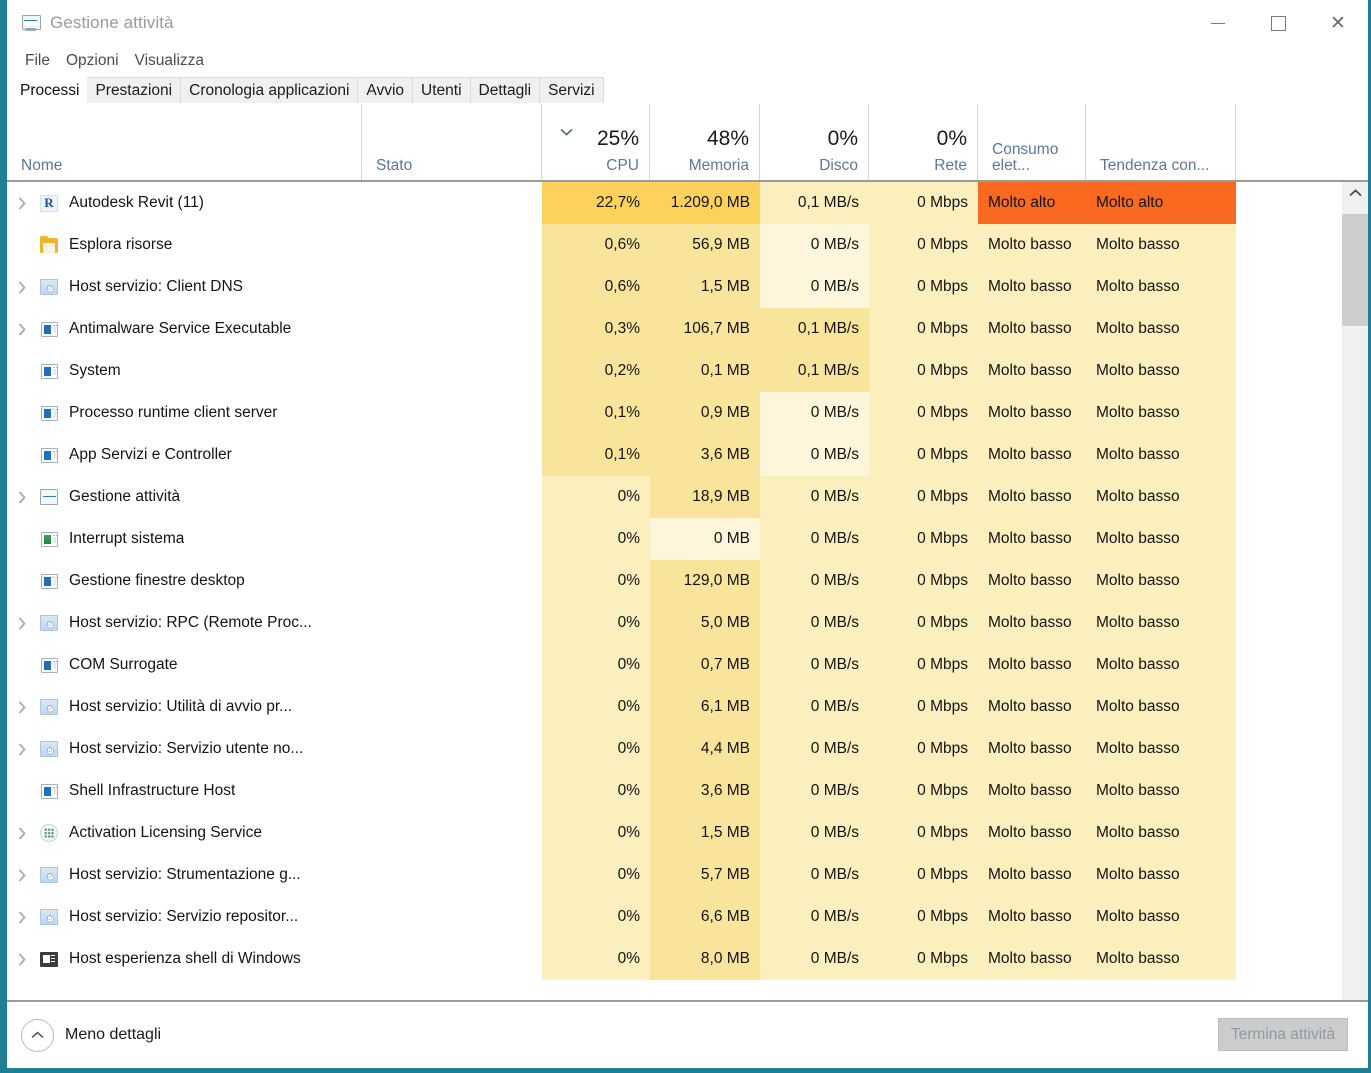 The image size is (1371, 1073). What do you see at coordinates (184, 142) in the screenshot?
I see `column-header-nome: Nome` at bounding box center [184, 142].